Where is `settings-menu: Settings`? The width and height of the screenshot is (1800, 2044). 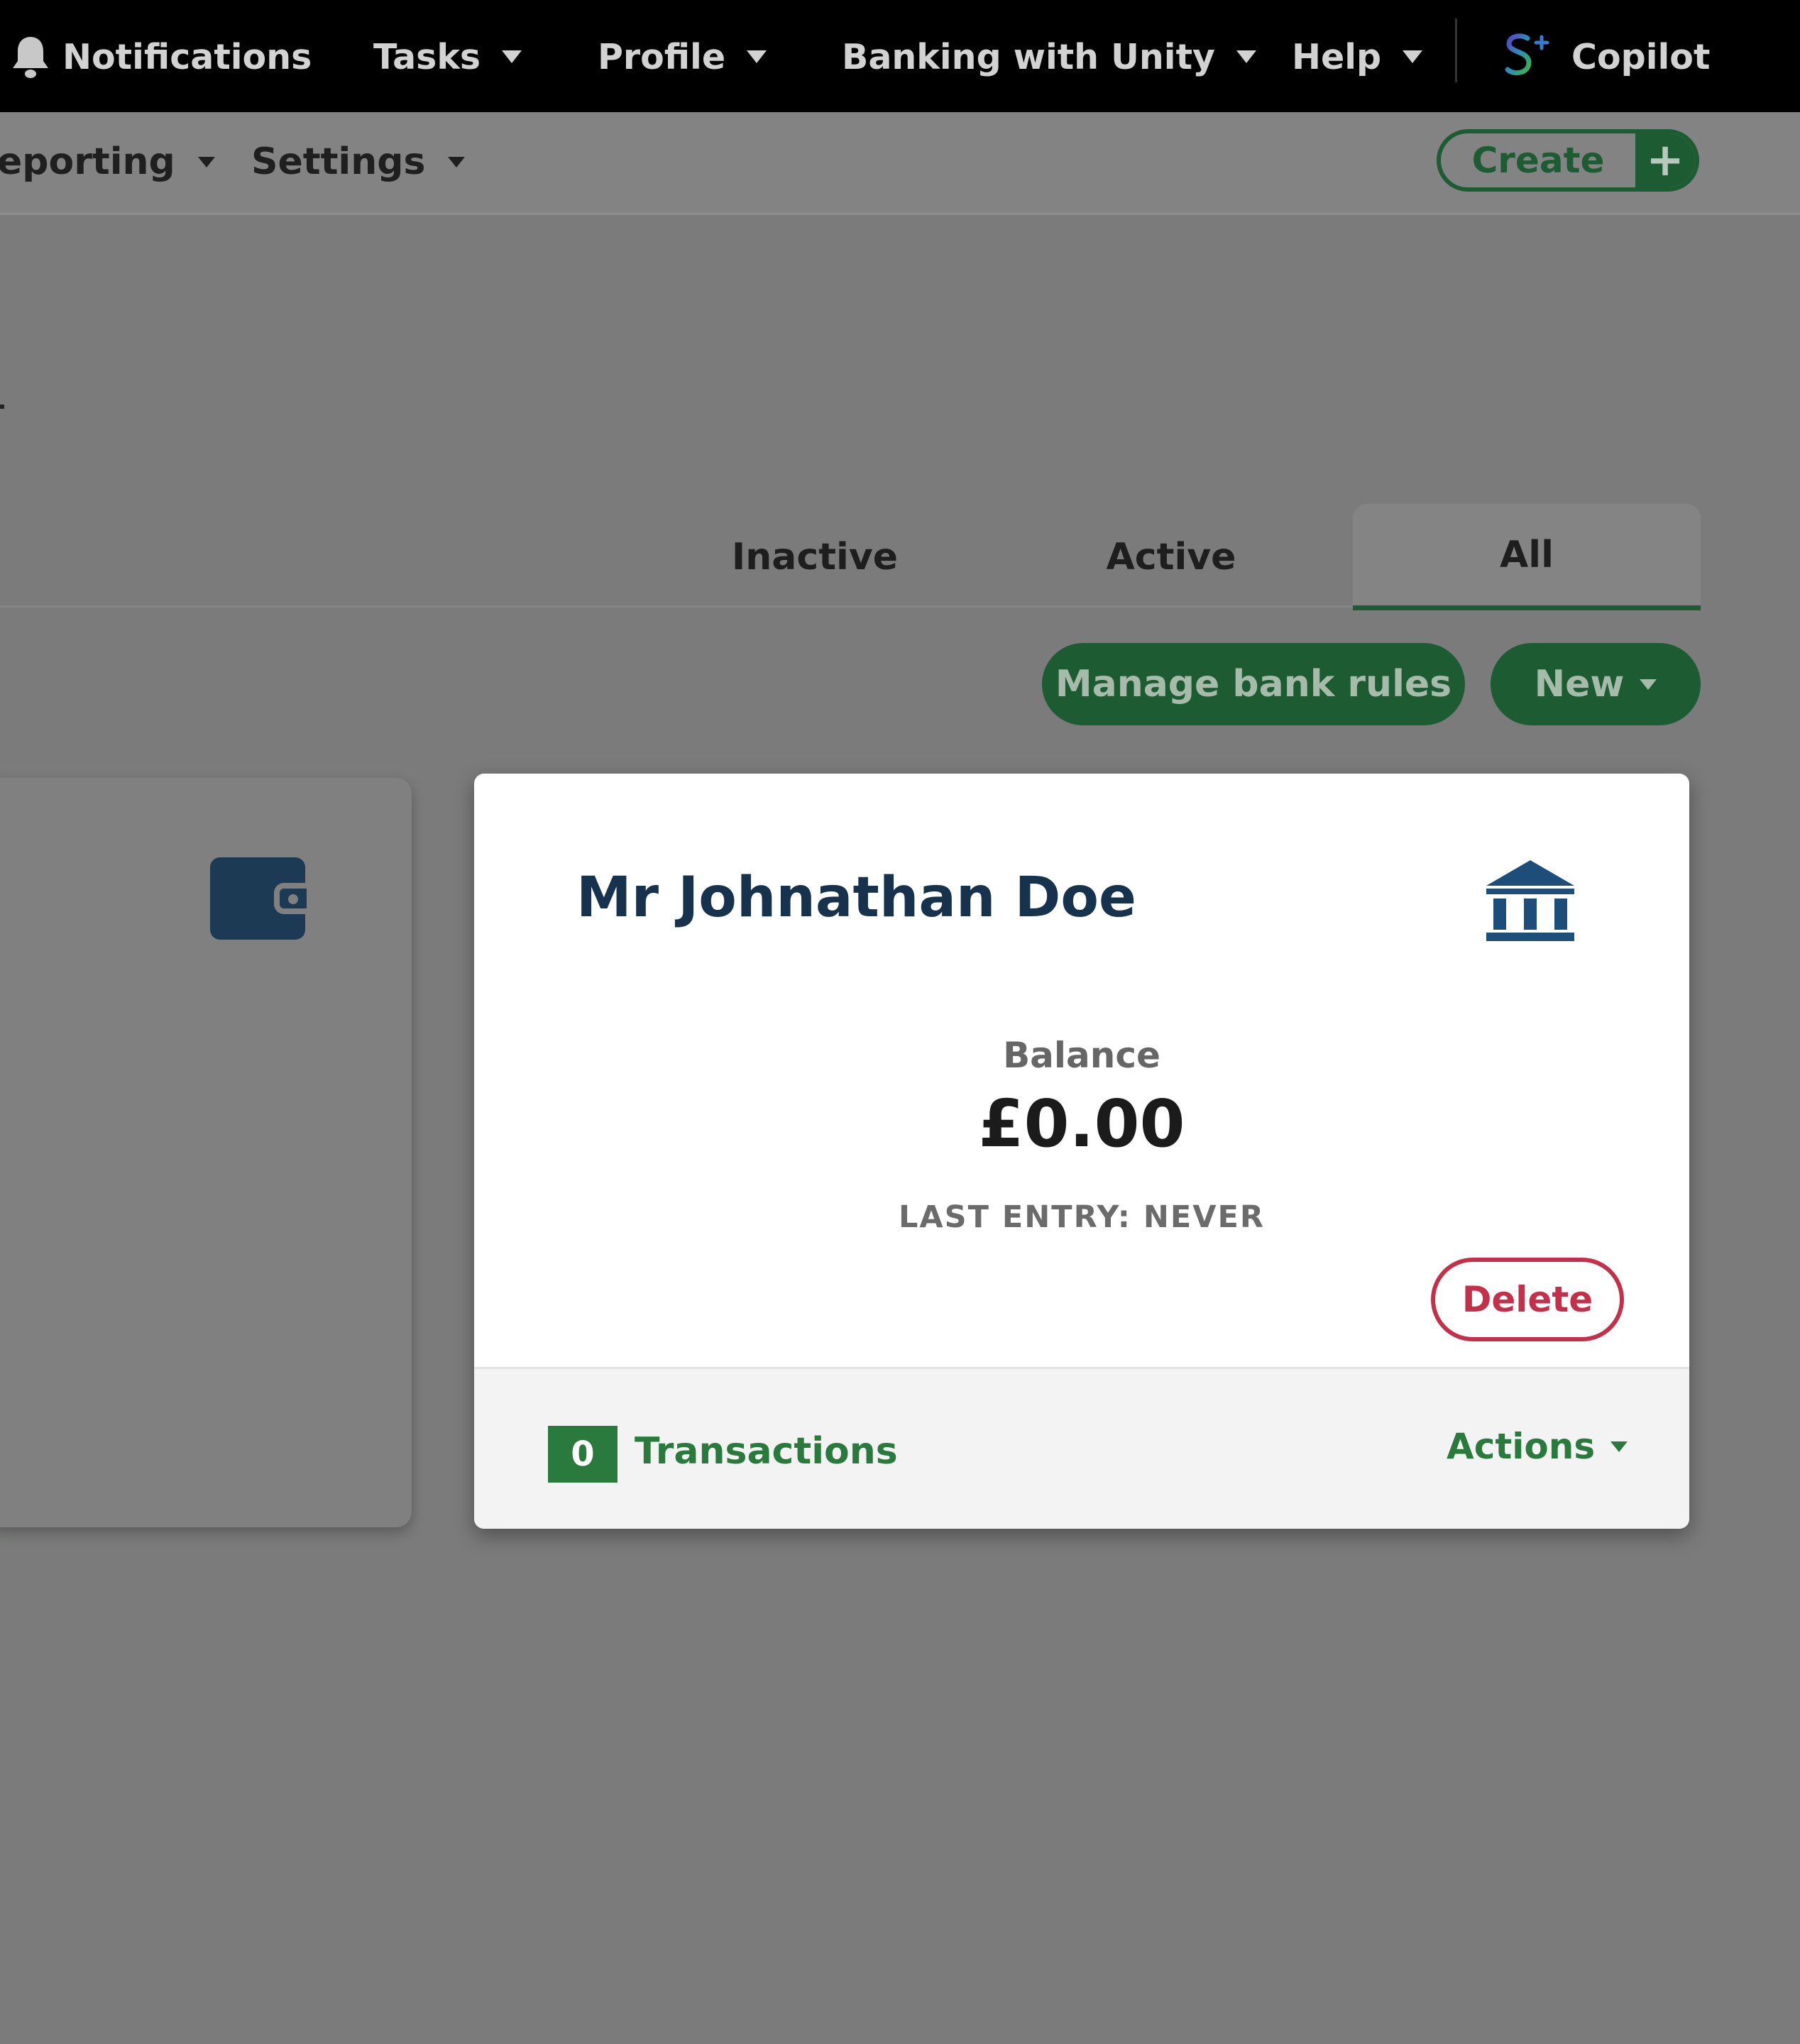
settings-menu: Settings is located at coordinates (358, 162).